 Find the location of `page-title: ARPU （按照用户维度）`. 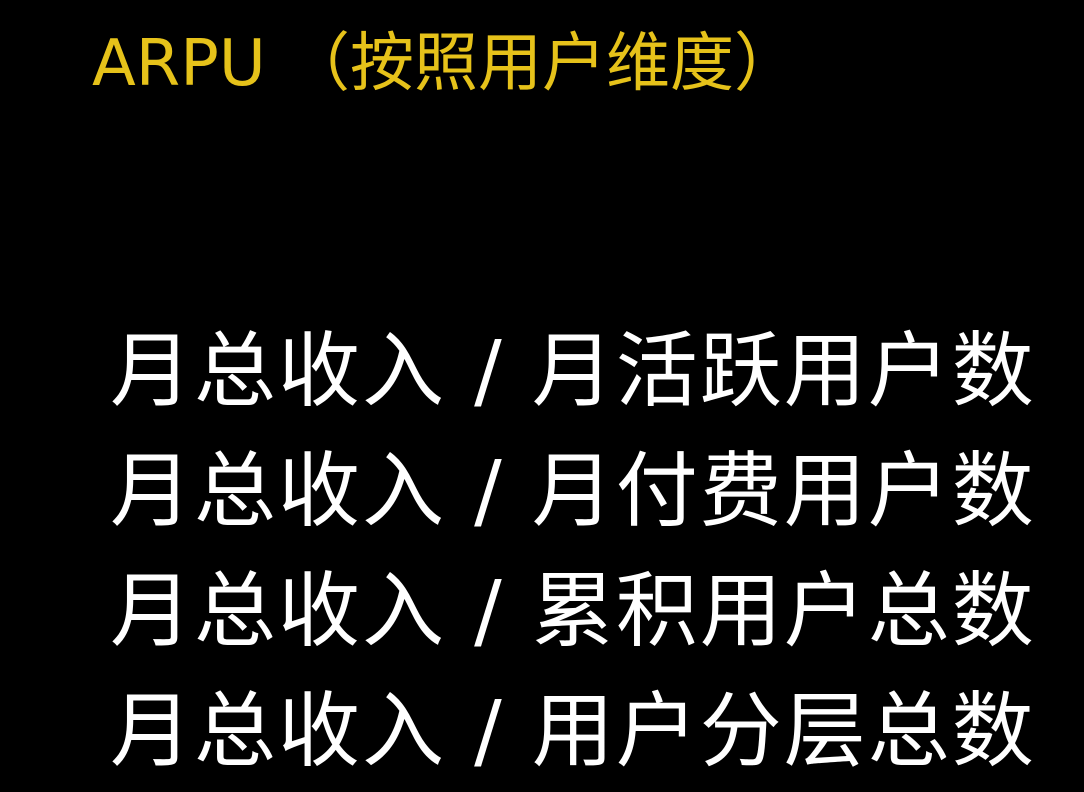

page-title: ARPU （按照用户维度） is located at coordinates (445, 64).